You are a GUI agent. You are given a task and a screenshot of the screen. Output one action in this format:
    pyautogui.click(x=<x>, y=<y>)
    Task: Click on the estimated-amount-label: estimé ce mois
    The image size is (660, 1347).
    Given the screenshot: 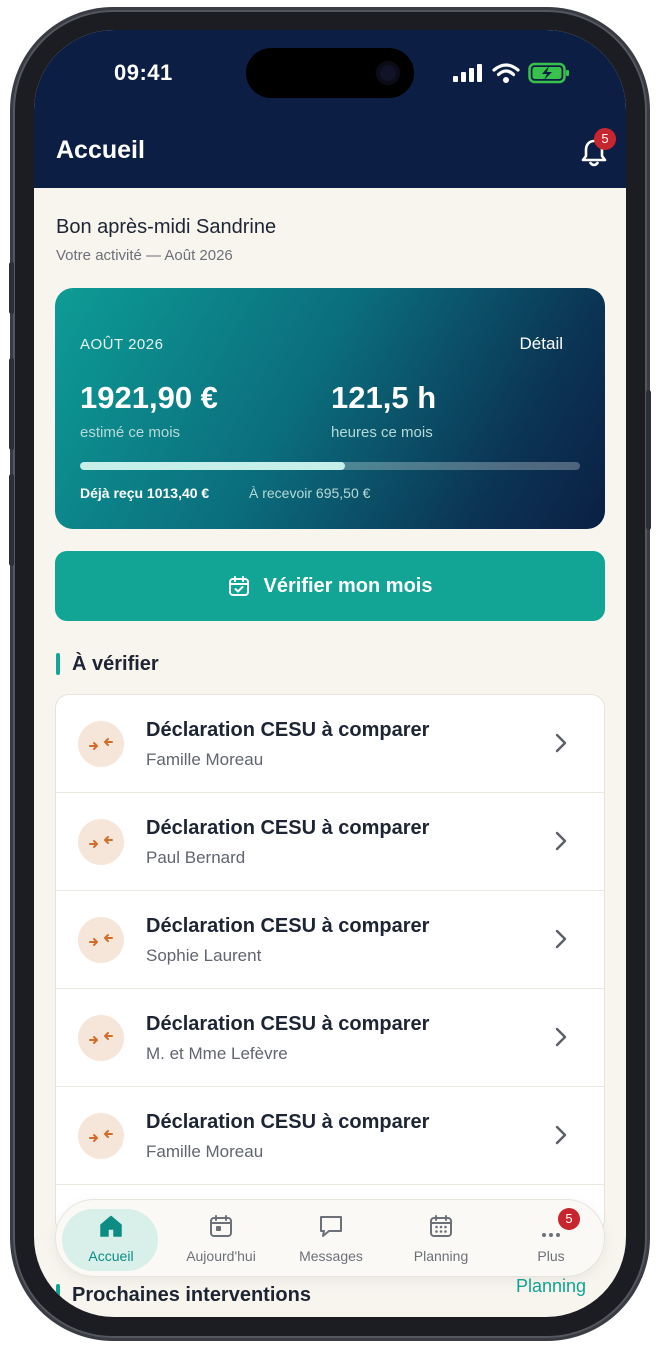 What is the action you would take?
    pyautogui.click(x=130, y=432)
    